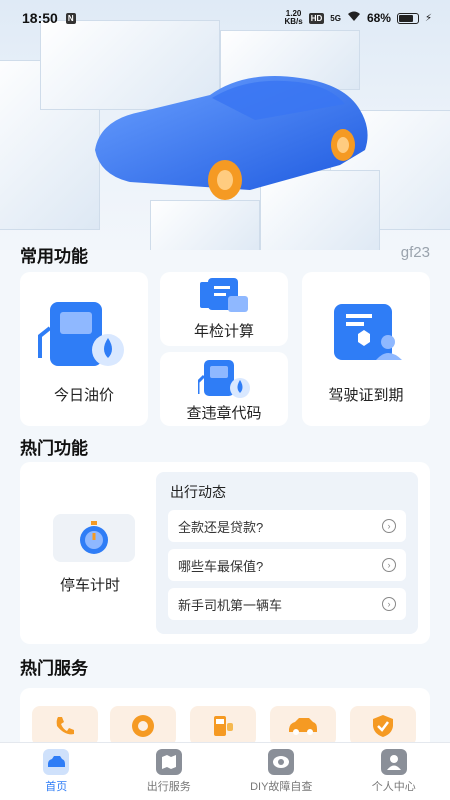 The height and width of the screenshot is (800, 450). Describe the element at coordinates (230, 605) in the screenshot. I see `news-item-text: 新手司机第一辆车` at that location.